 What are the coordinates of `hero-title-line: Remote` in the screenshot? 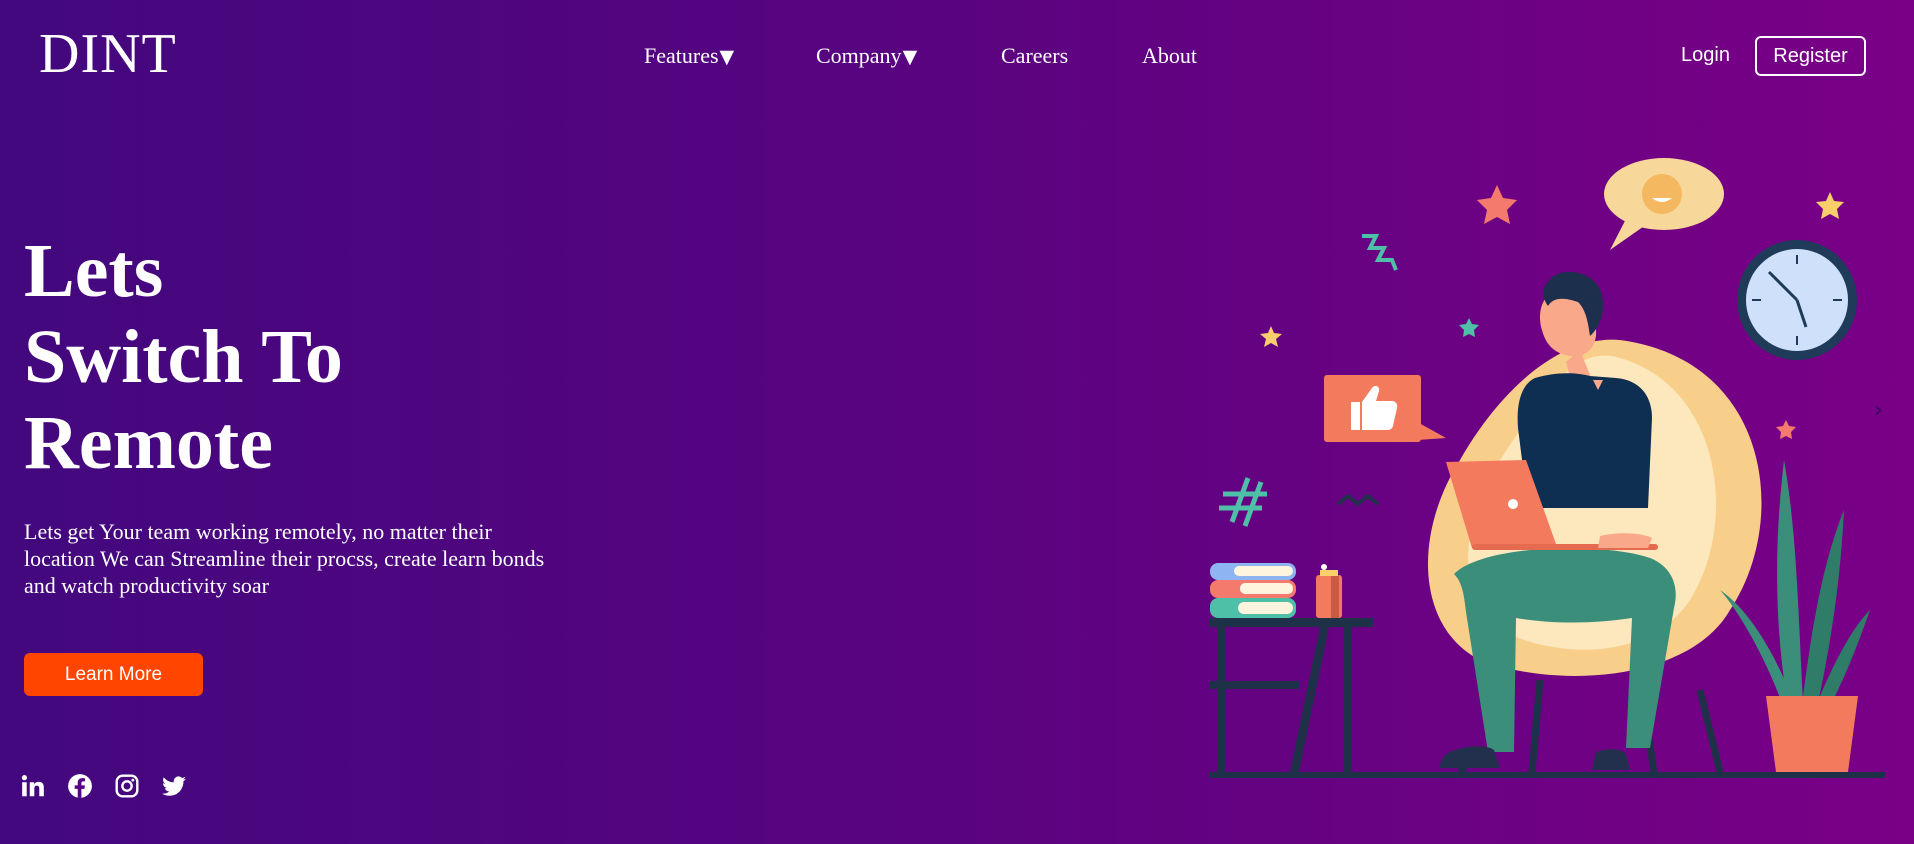 It's located at (148, 443).